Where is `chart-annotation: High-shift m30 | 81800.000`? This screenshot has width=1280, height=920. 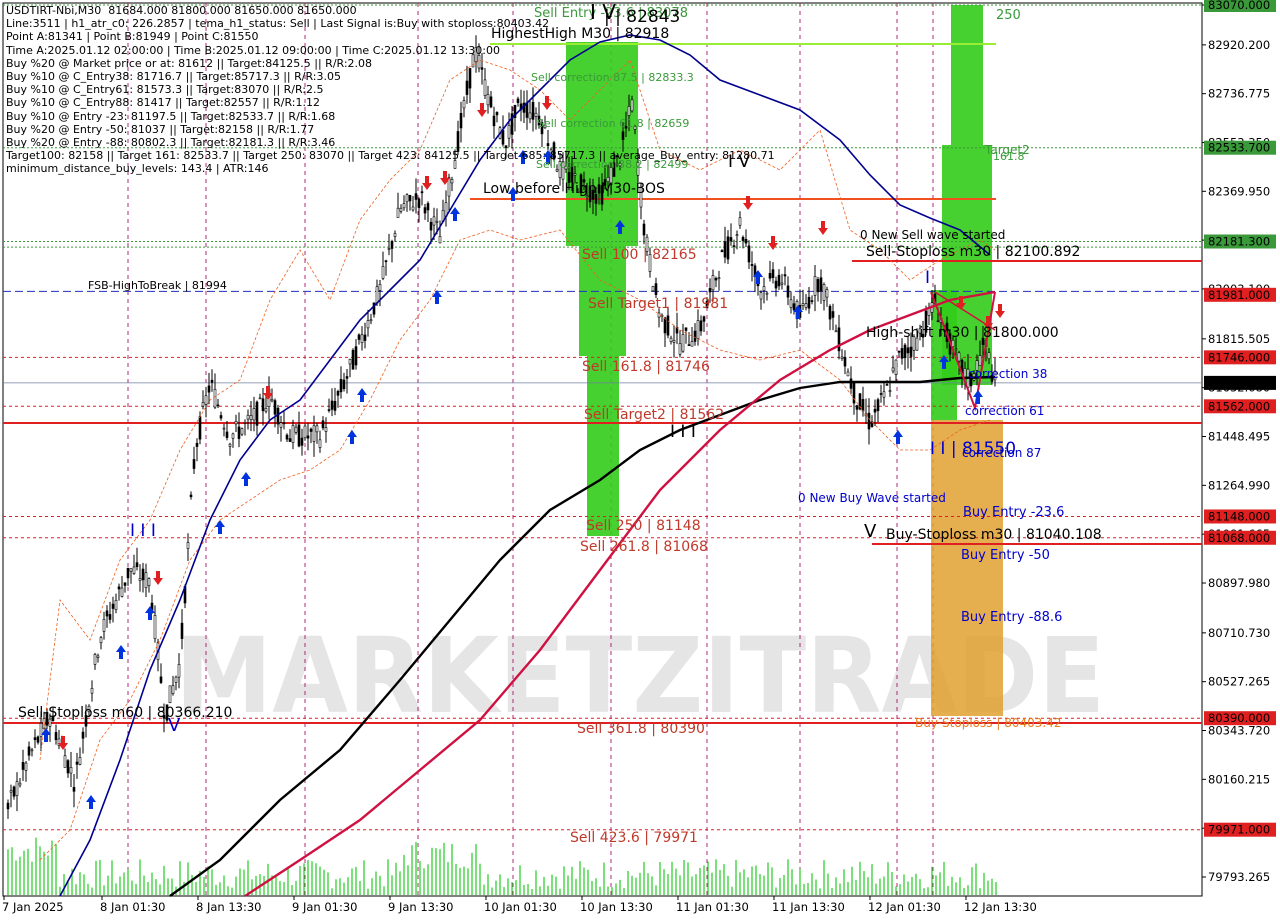 chart-annotation: High-shift m30 | 81800.000 is located at coordinates (962, 333).